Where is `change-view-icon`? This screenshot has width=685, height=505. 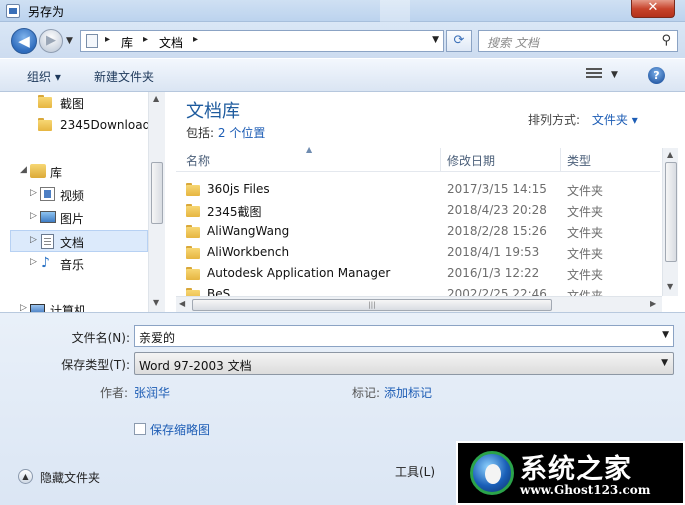 change-view-icon is located at coordinates (594, 75).